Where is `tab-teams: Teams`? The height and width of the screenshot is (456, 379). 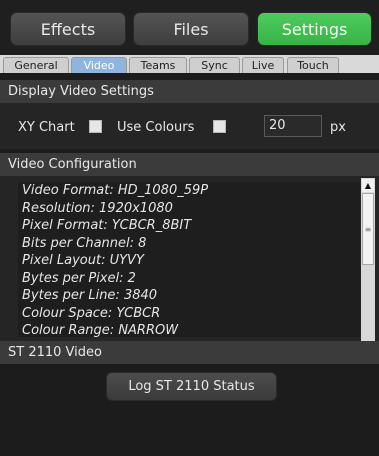
tab-teams: Teams is located at coordinates (158, 65).